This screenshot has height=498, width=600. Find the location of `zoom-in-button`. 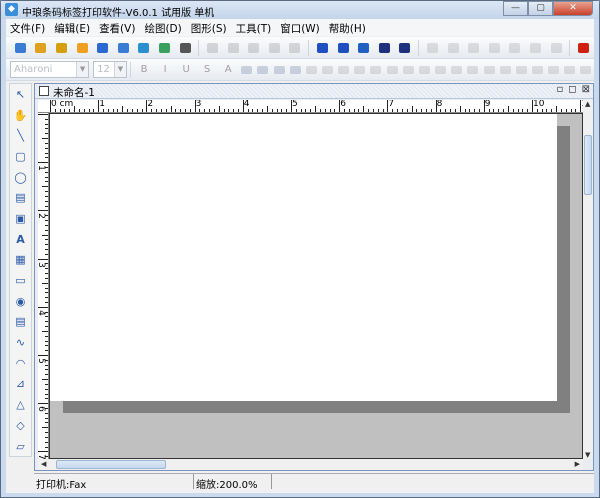

zoom-in-button is located at coordinates (323, 48).